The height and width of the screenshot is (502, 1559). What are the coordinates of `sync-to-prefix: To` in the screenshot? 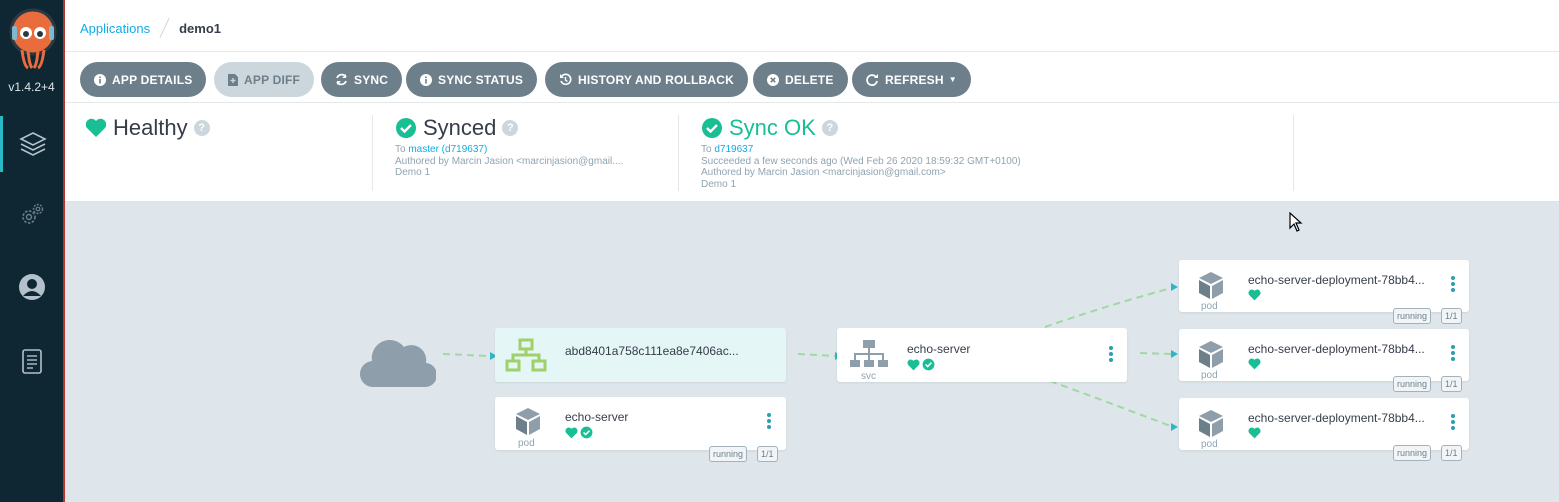 It's located at (400, 149).